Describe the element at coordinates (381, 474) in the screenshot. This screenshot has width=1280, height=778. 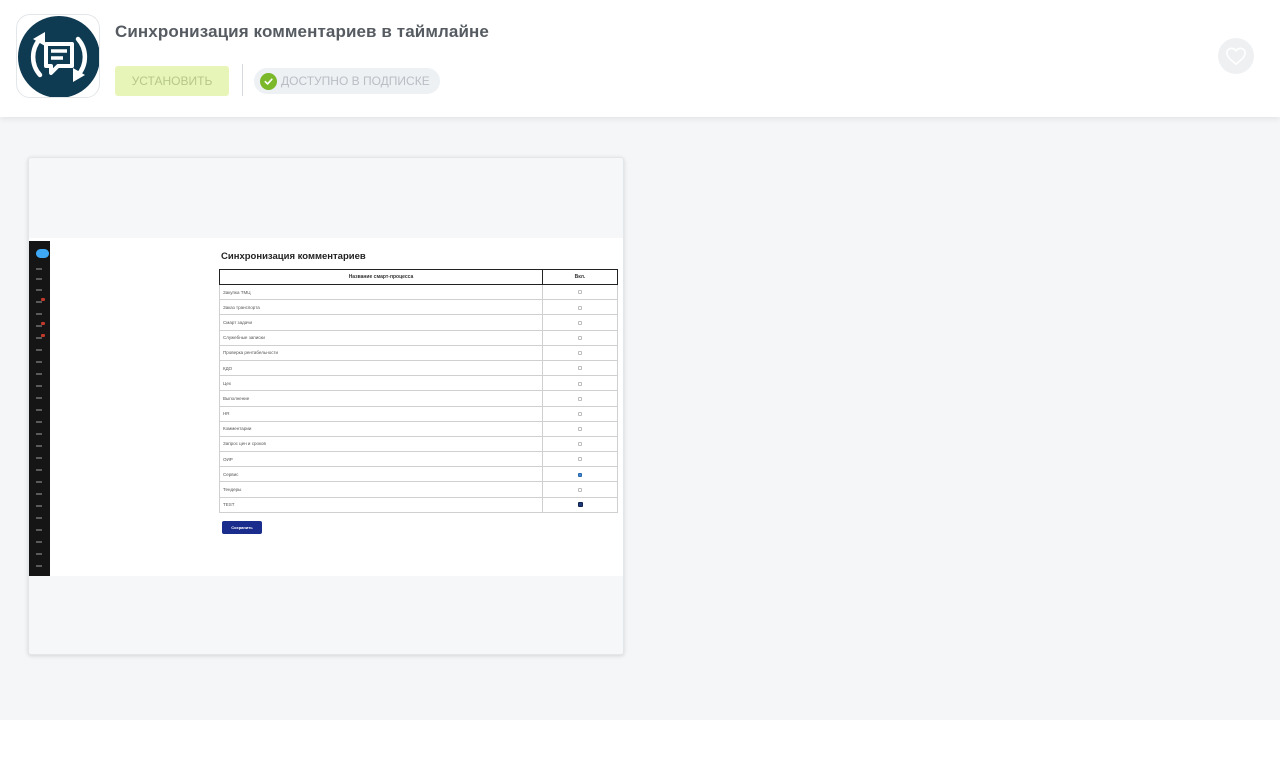
I see `process-name: Сервис` at that location.